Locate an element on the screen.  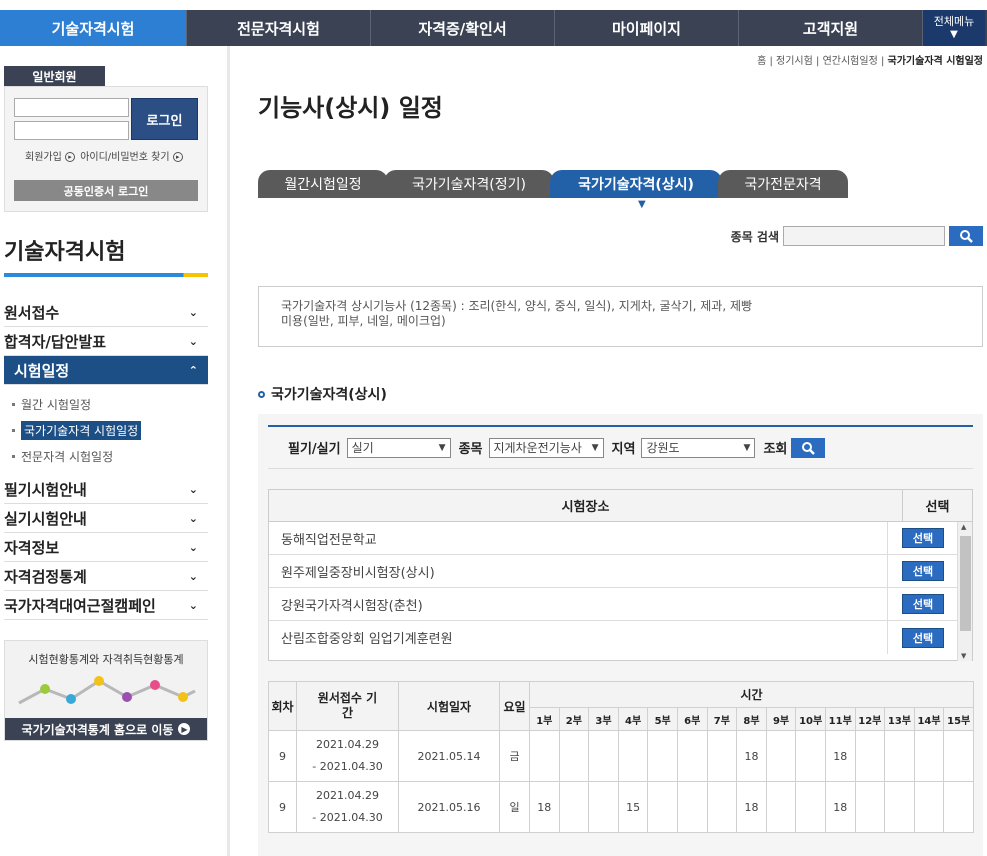
item-search: 종목 검색 is located at coordinates (857, 236).